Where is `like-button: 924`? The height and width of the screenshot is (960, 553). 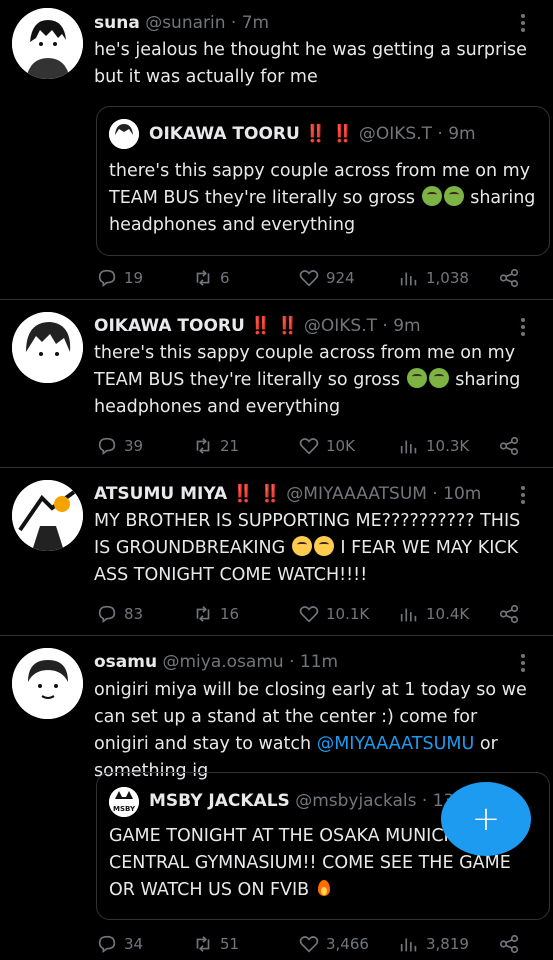
like-button: 924 is located at coordinates (326, 278).